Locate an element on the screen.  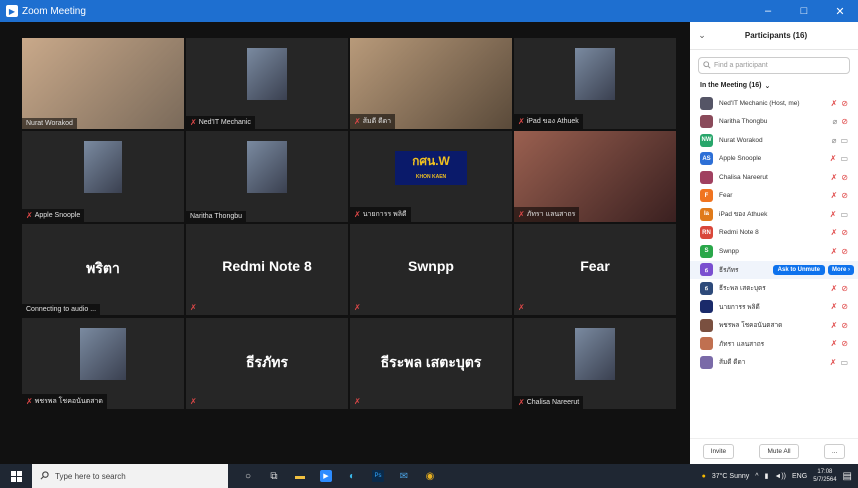
weather-text: 37°C Sunny is located at coordinates (730, 476).